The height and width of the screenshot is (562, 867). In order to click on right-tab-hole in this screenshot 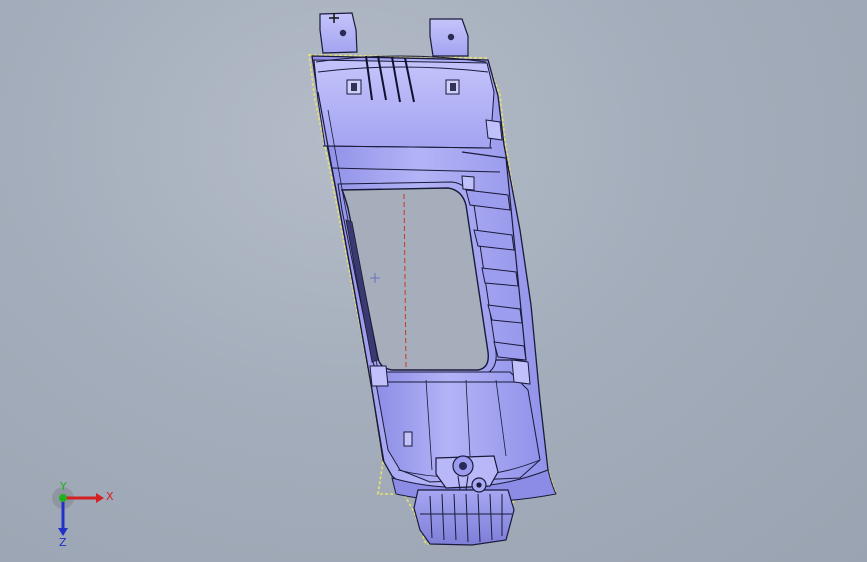, I will do `click(451, 37)`.